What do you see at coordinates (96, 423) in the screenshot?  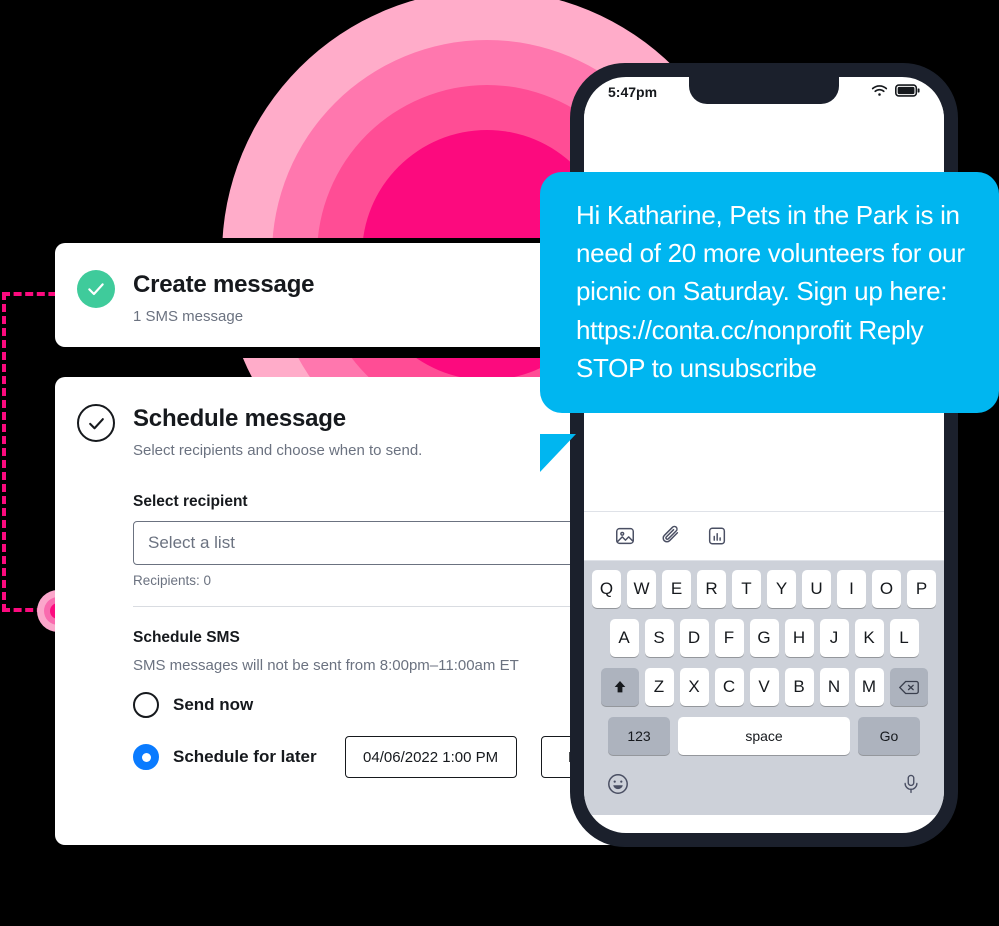 I see `check-circle-outline-icon` at bounding box center [96, 423].